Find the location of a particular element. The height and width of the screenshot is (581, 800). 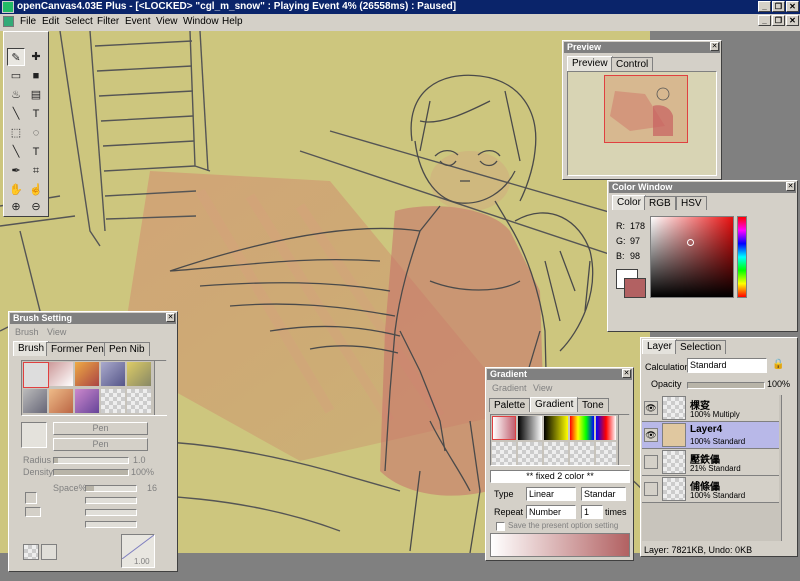

menu-help: Help is located at coordinates (232, 21).